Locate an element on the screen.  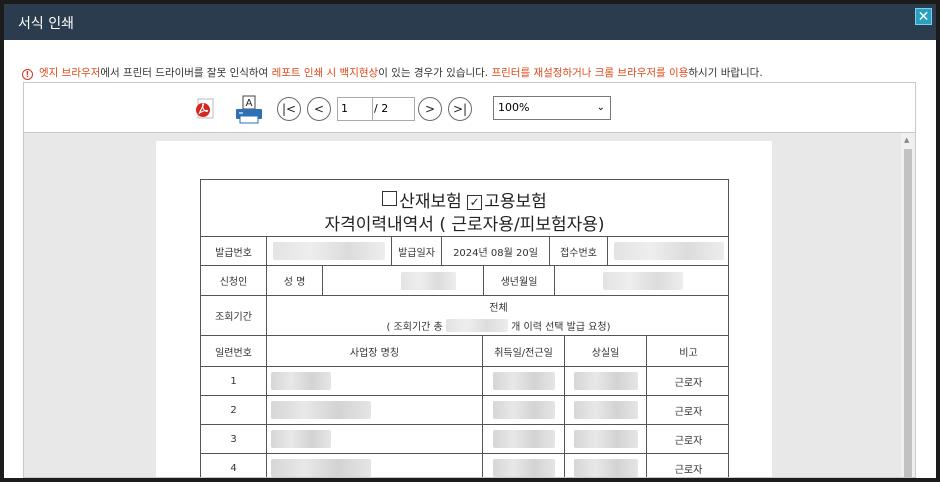
birth-value is located at coordinates (642, 280).